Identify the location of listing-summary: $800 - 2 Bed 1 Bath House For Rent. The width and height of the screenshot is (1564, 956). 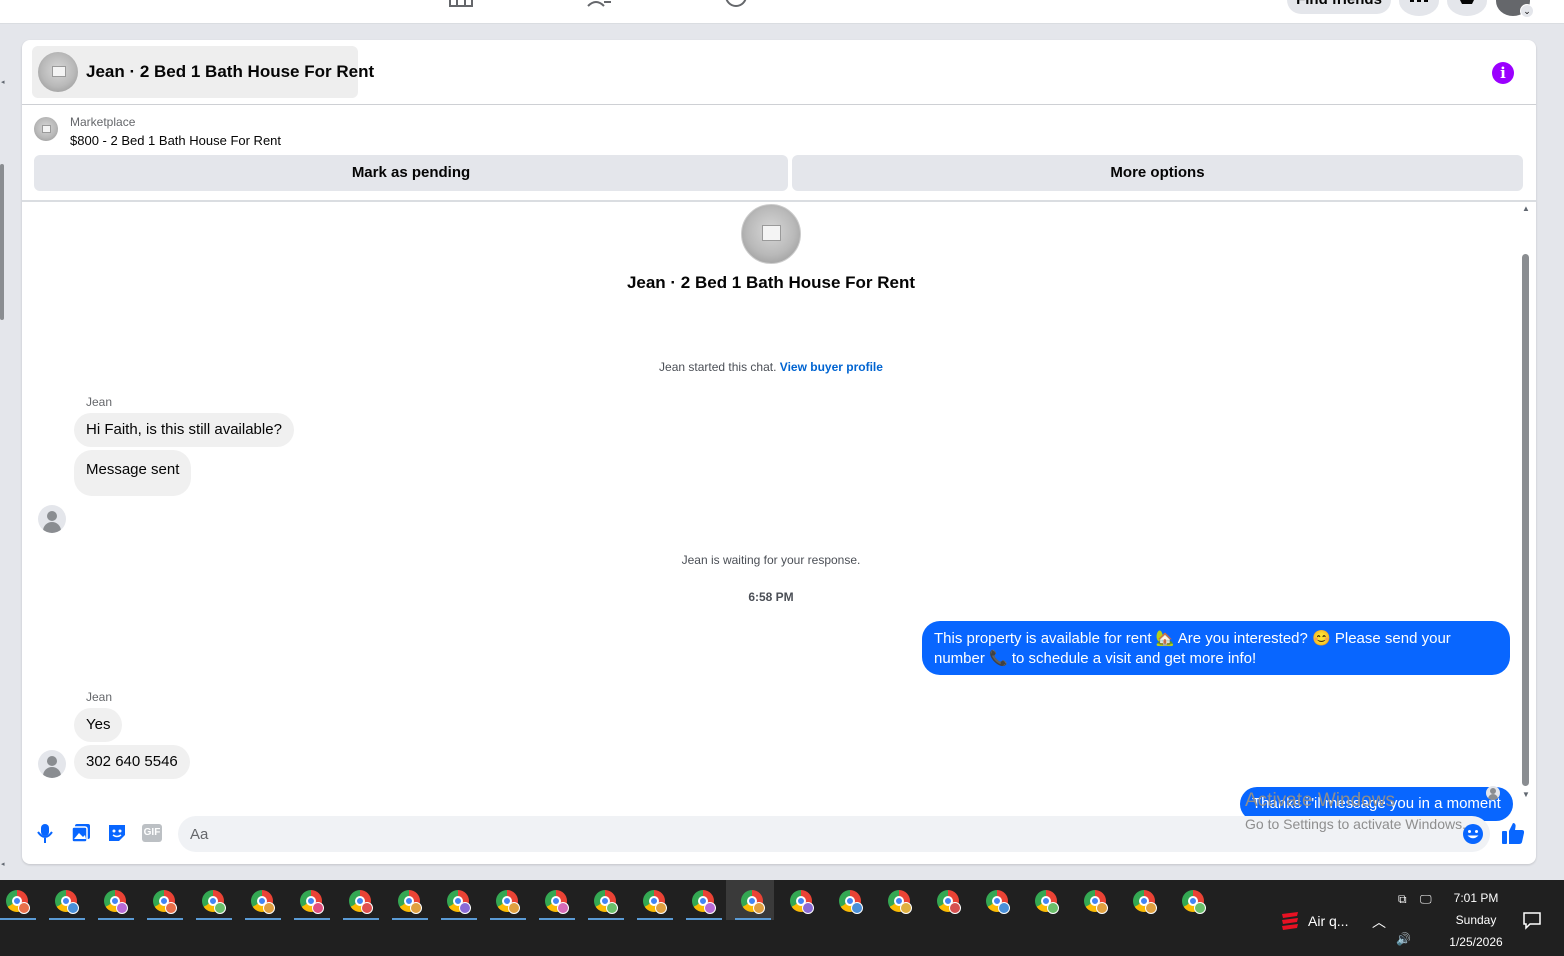
(175, 140).